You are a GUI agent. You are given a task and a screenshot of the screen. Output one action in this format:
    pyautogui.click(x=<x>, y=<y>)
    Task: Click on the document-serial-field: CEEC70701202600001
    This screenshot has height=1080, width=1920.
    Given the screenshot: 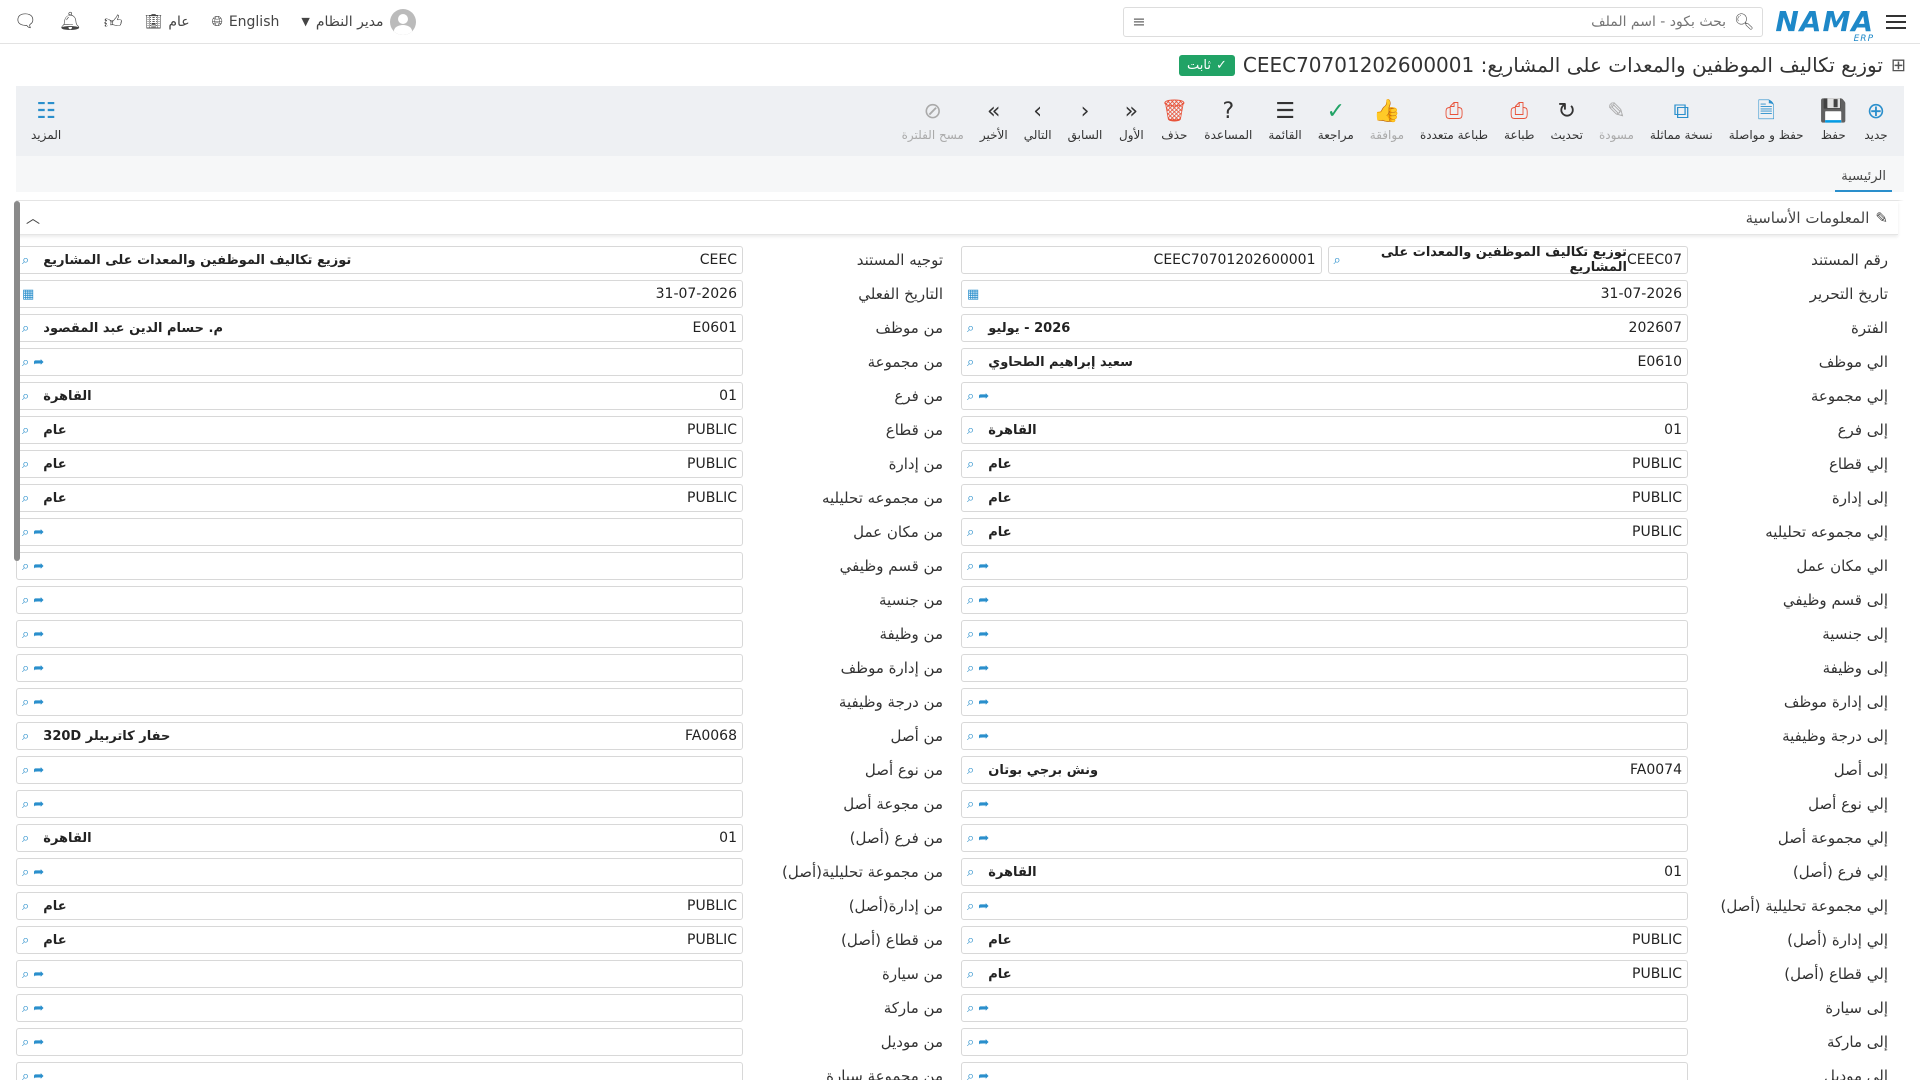 What is the action you would take?
    pyautogui.click(x=1141, y=260)
    